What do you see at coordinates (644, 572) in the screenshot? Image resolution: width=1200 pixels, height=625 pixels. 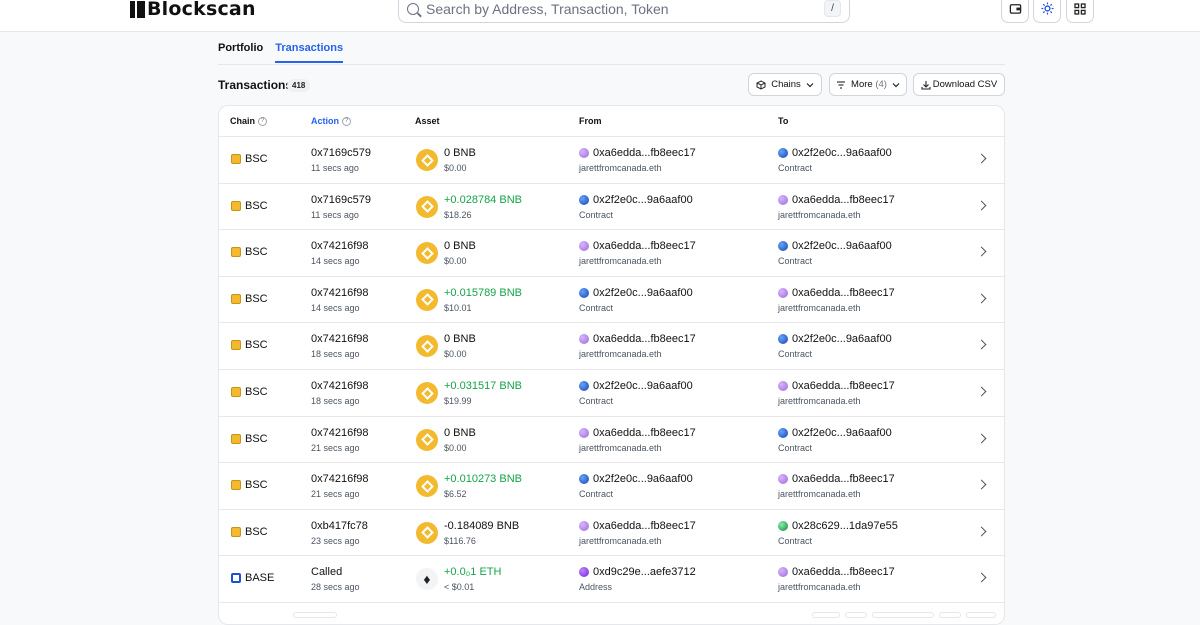 I see `from-address: 0xd9c29e...aefe3712` at bounding box center [644, 572].